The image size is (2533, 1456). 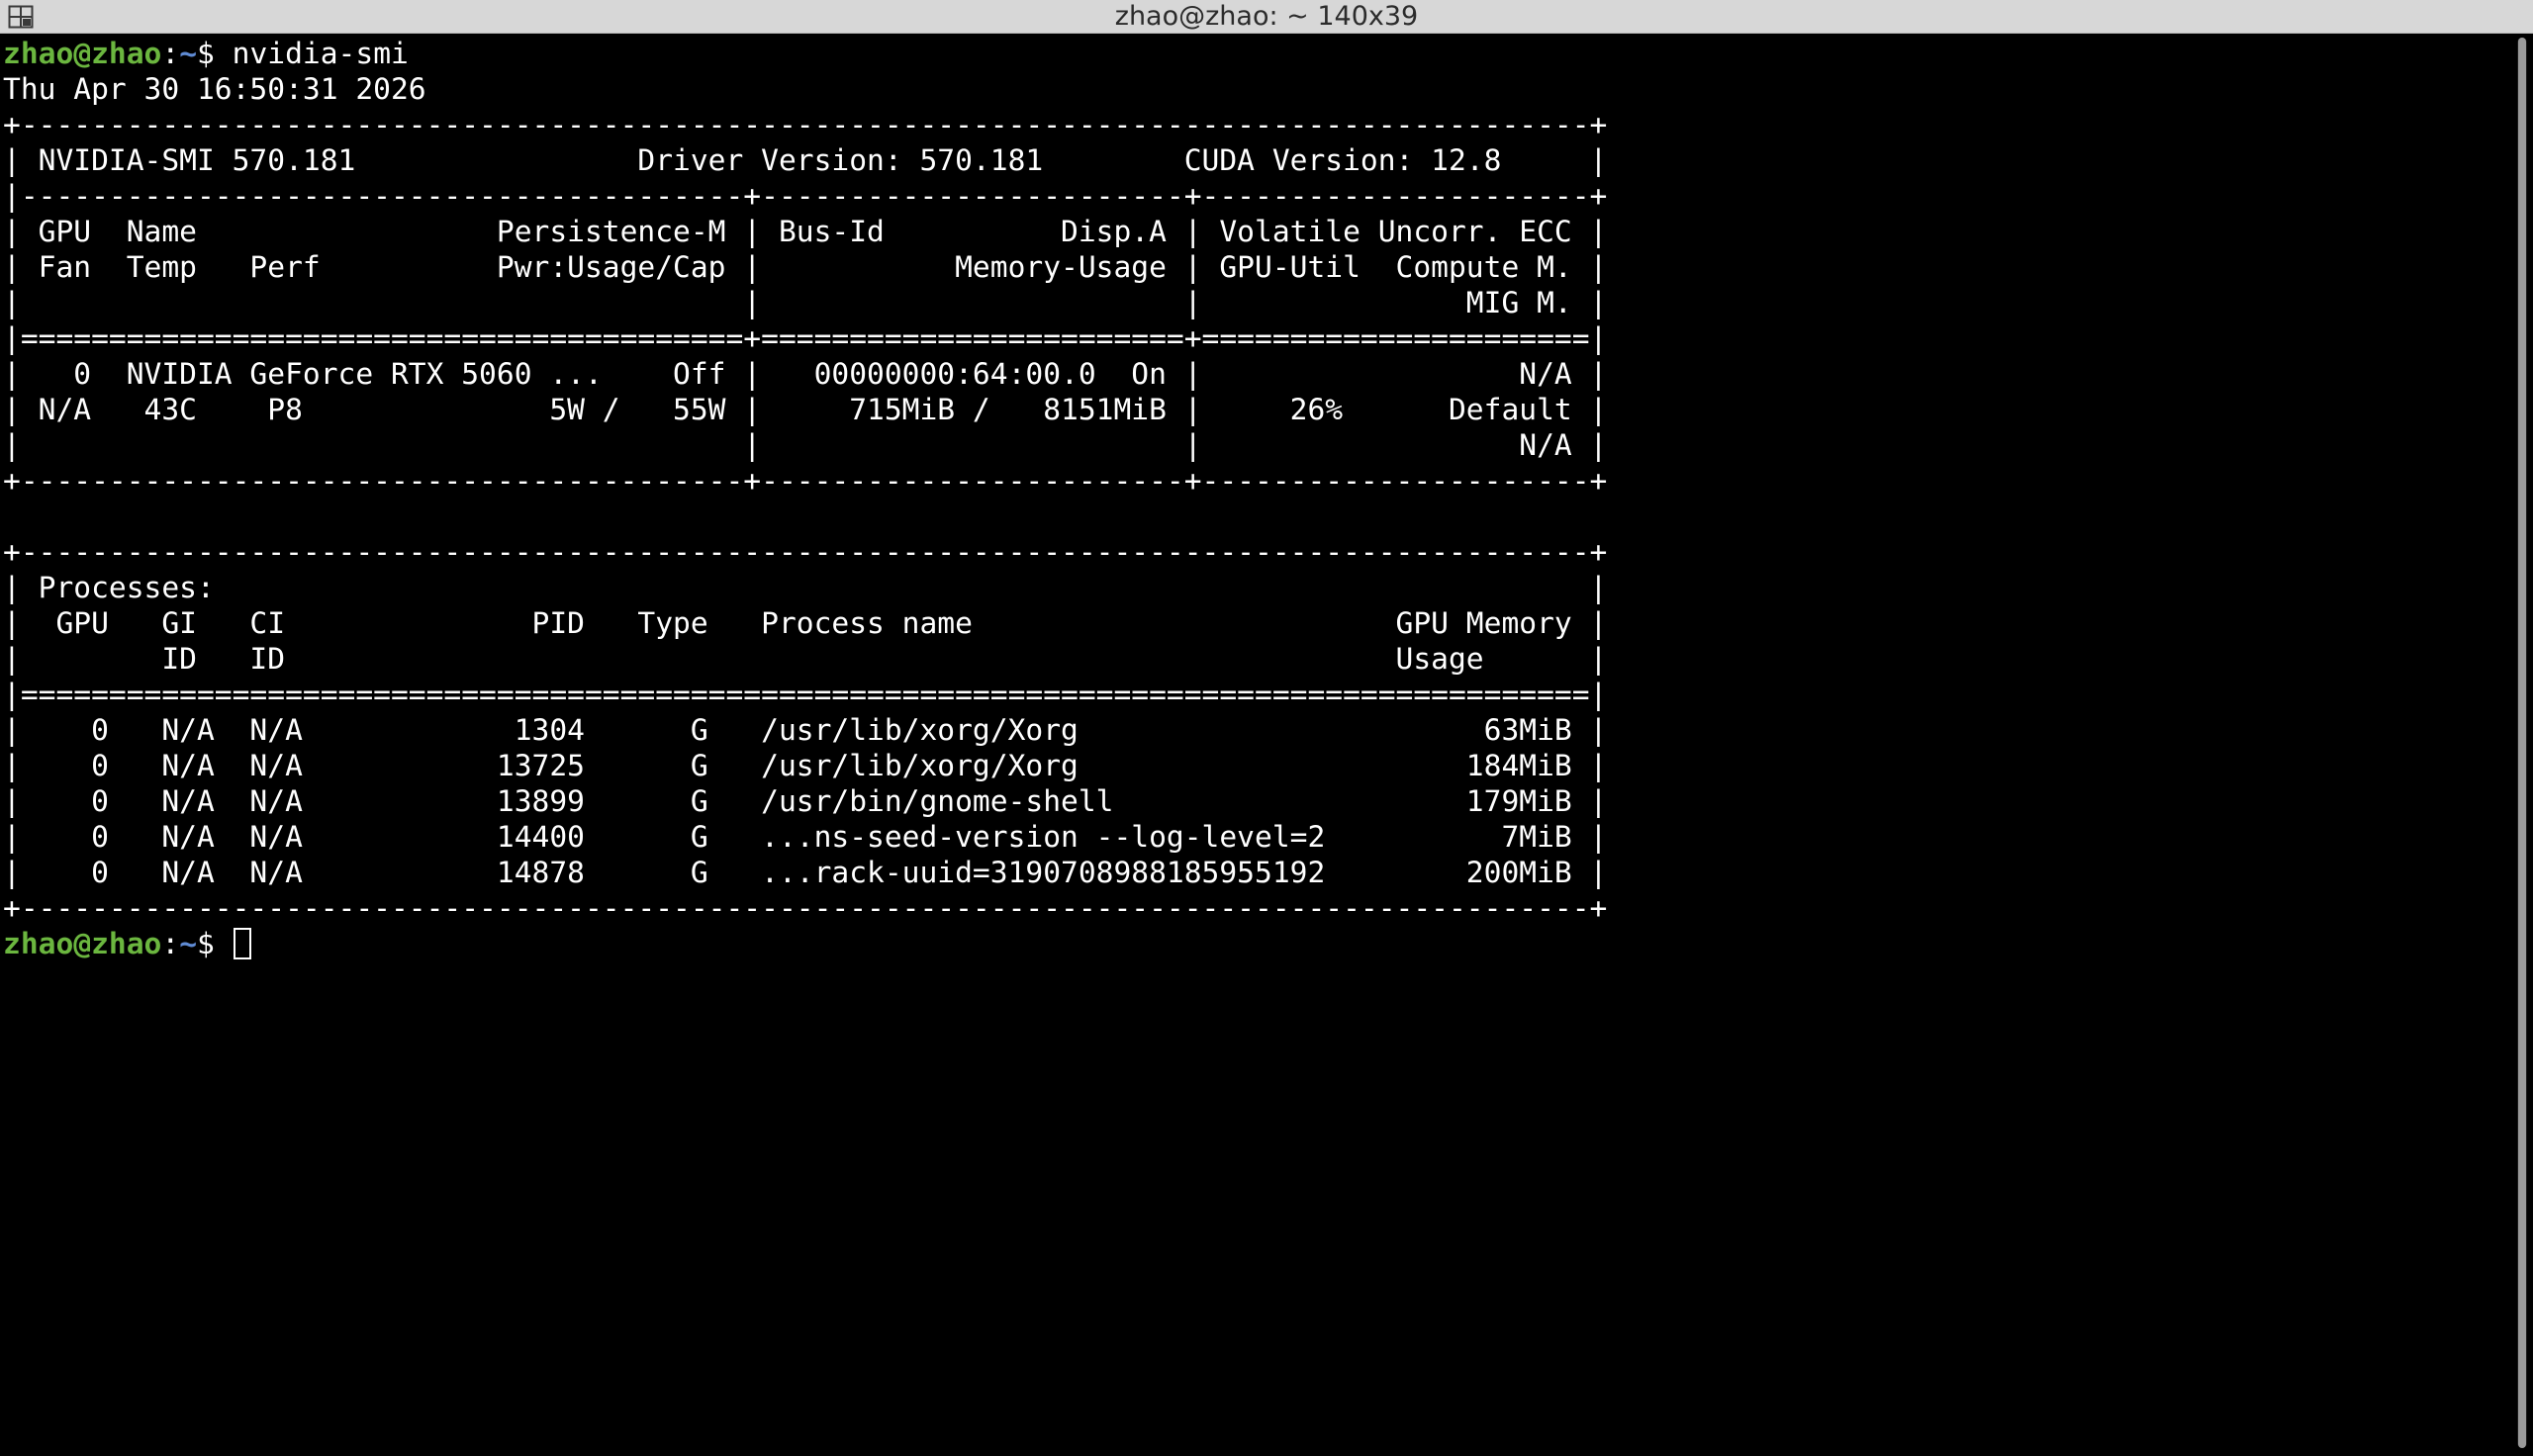 I want to click on output-line: | Processes: |, so click(x=805, y=587).